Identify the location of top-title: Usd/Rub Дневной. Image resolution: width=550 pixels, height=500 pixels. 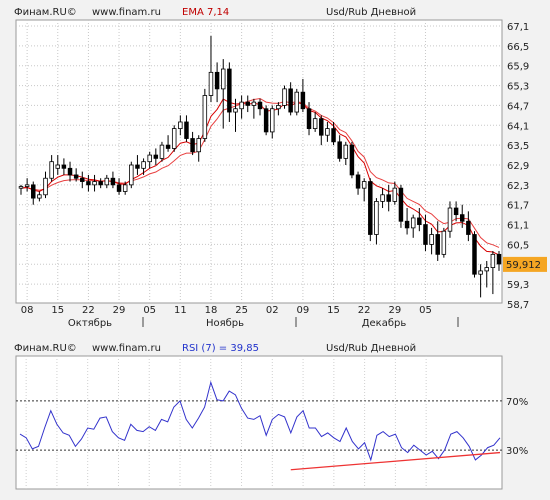
(371, 12).